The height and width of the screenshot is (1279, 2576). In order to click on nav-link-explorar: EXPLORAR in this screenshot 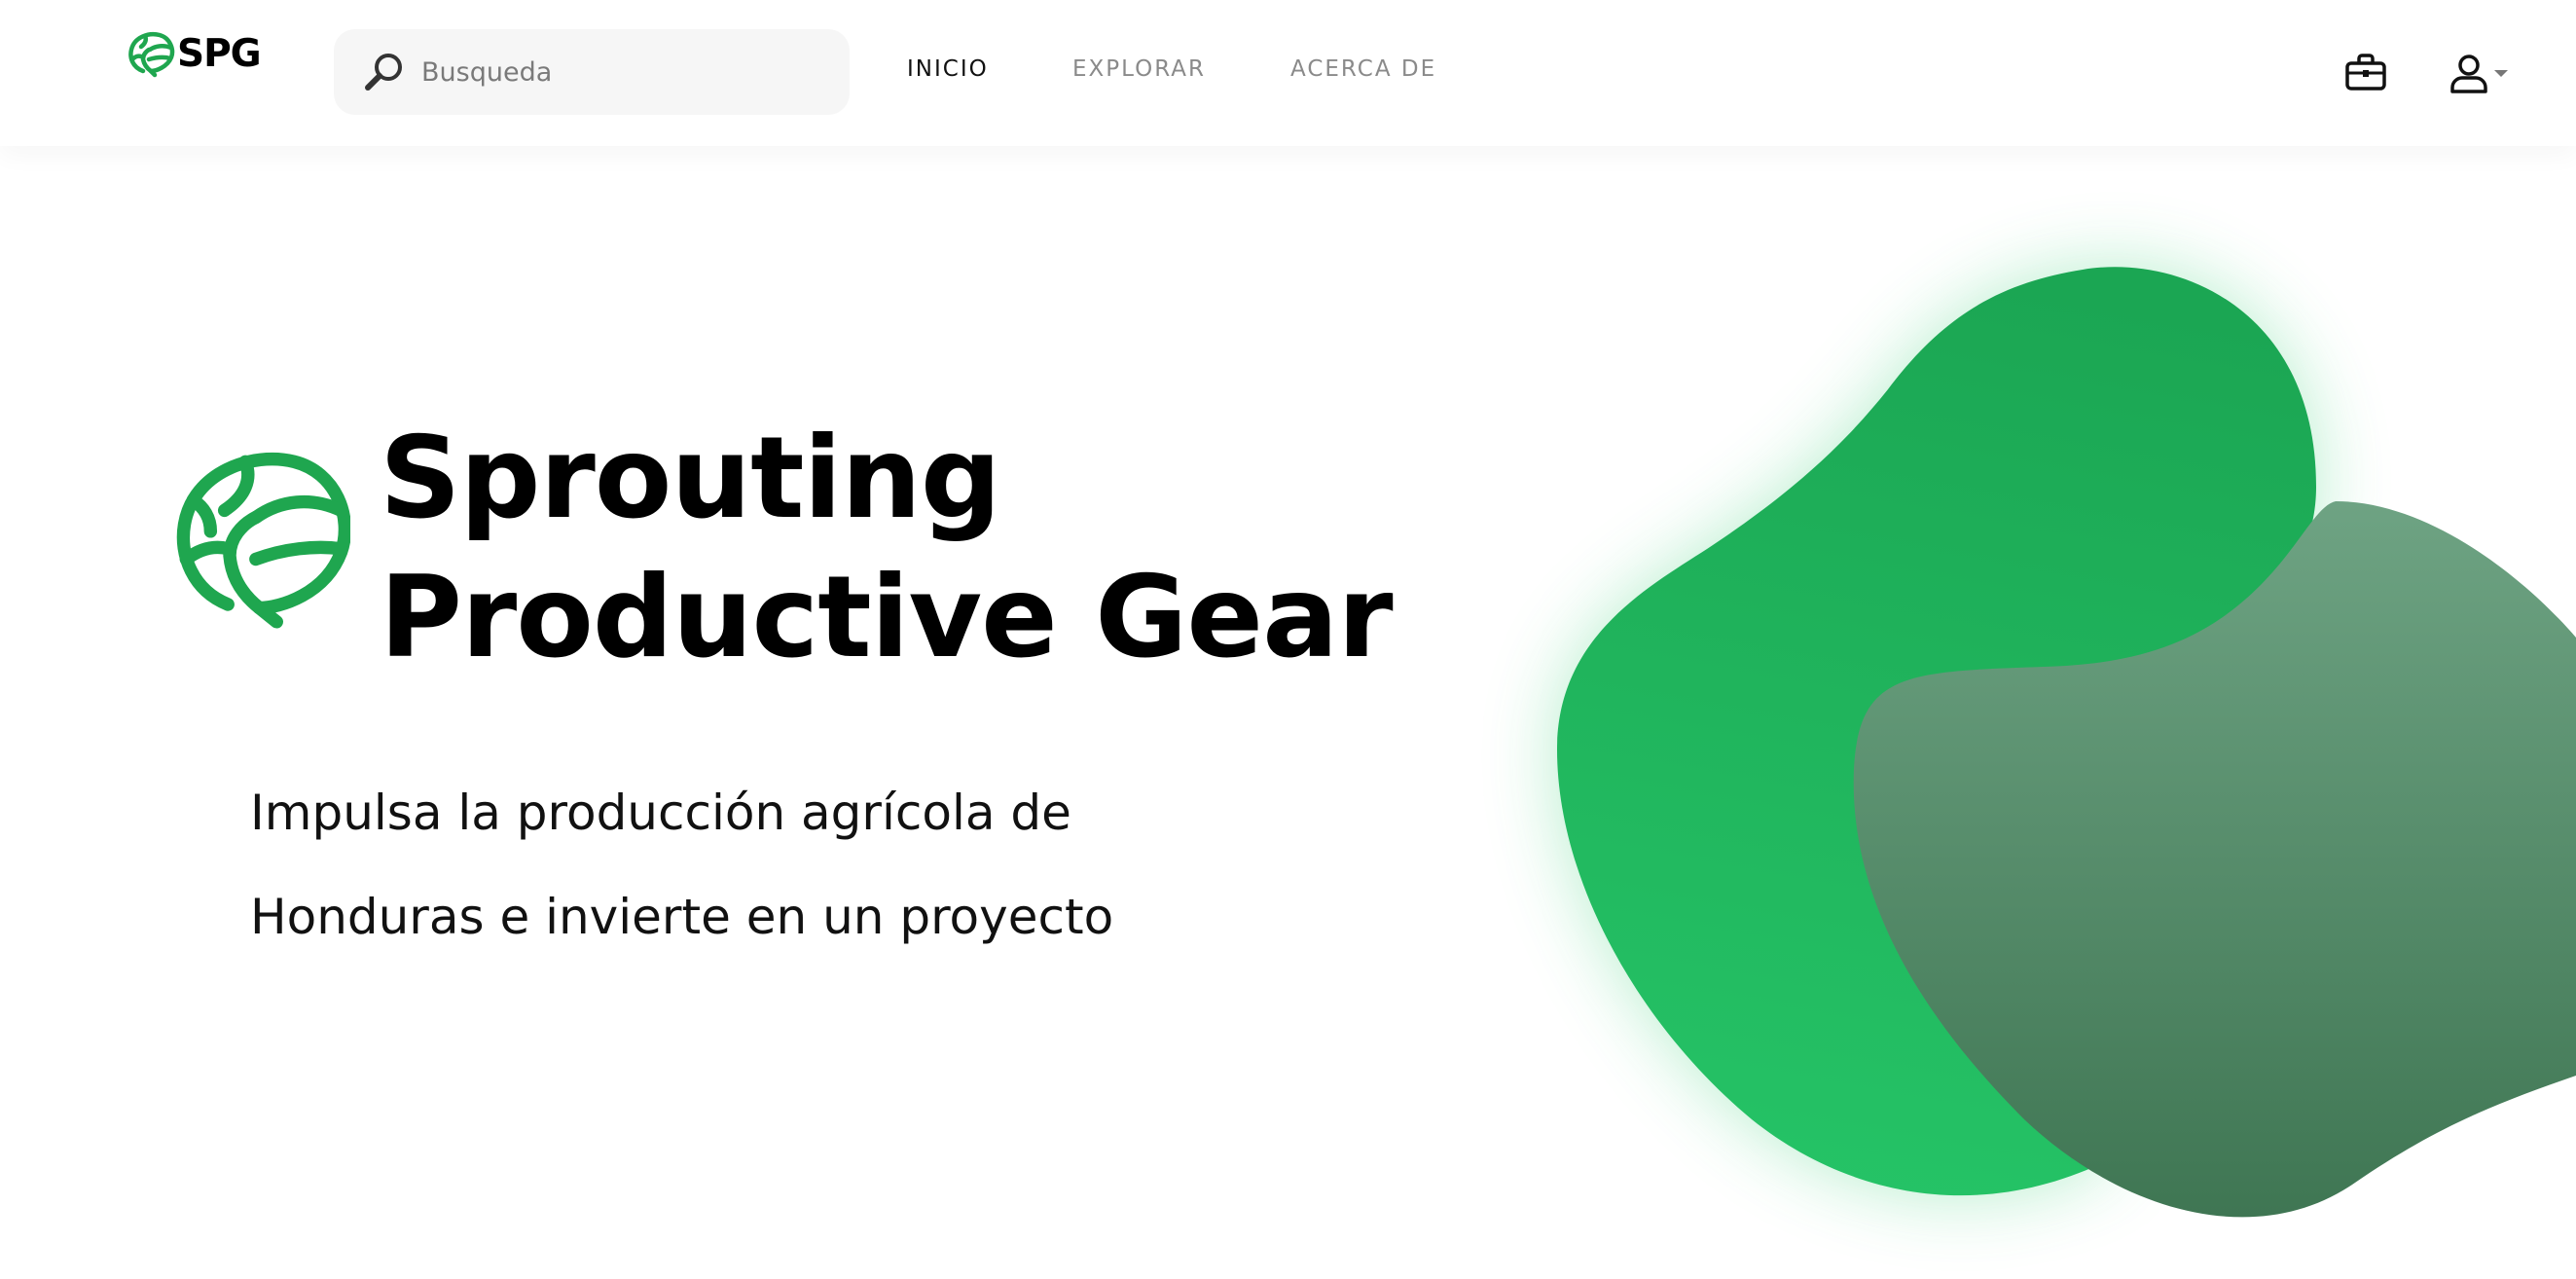, I will do `click(1139, 69)`.